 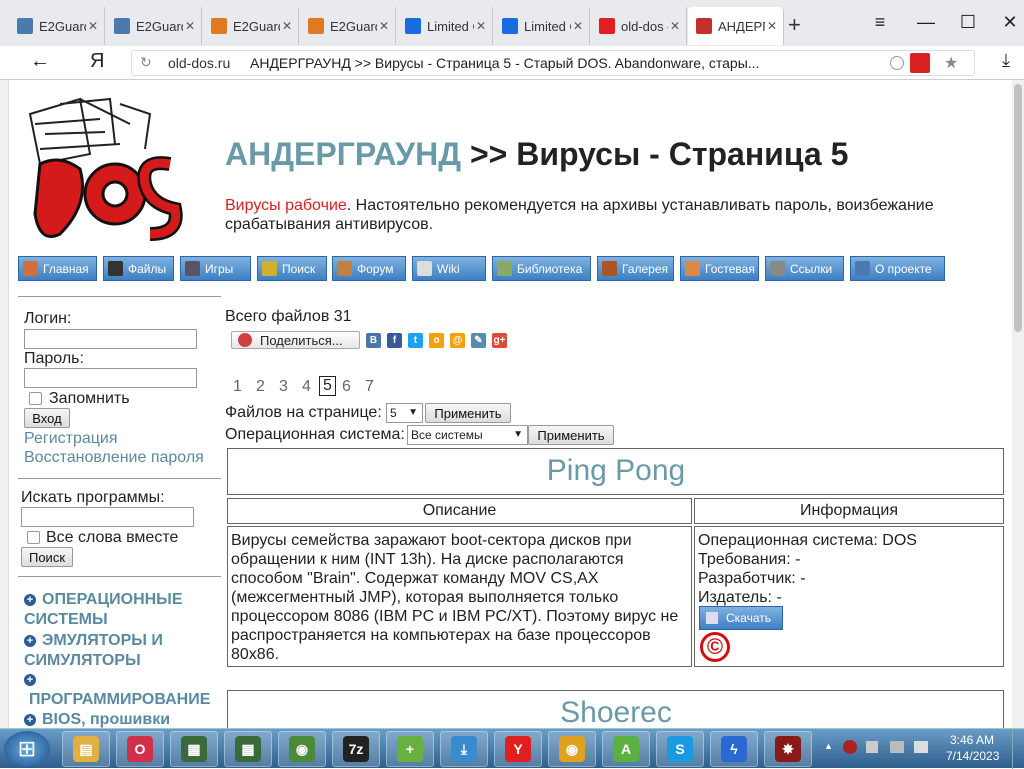 I want to click on scrollbar-thumb, so click(x=1018, y=208).